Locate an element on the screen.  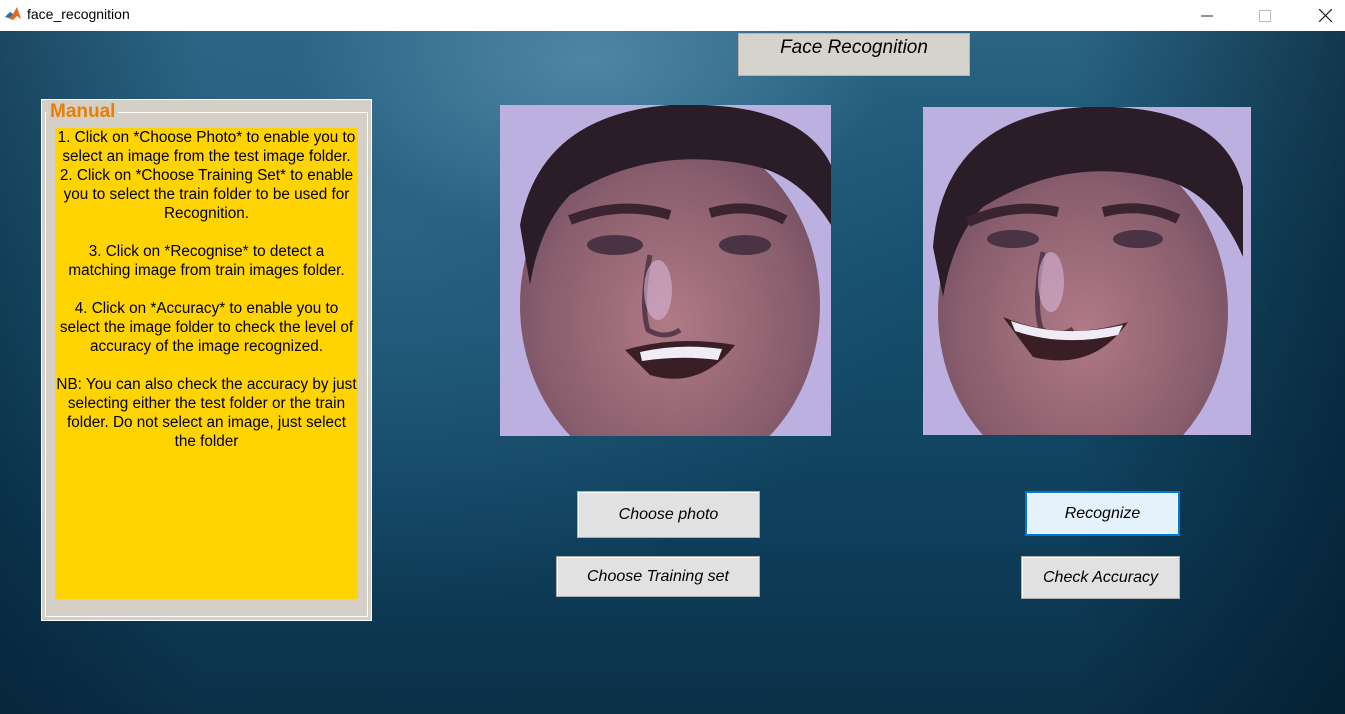
test-face-image is located at coordinates (665, 270).